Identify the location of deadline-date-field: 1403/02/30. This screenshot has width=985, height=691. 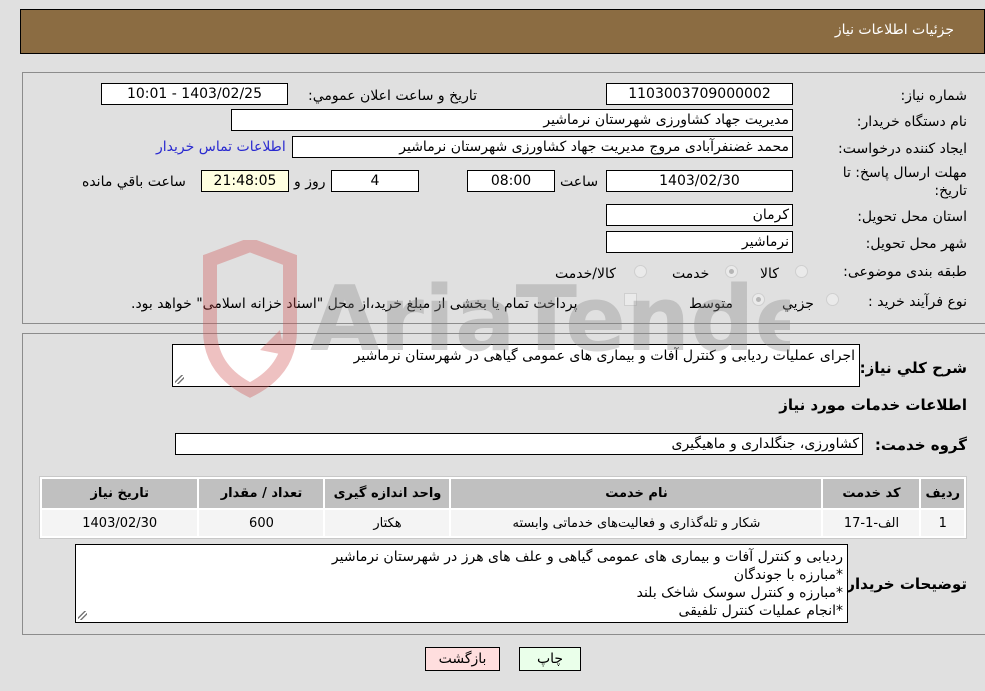
(699, 181).